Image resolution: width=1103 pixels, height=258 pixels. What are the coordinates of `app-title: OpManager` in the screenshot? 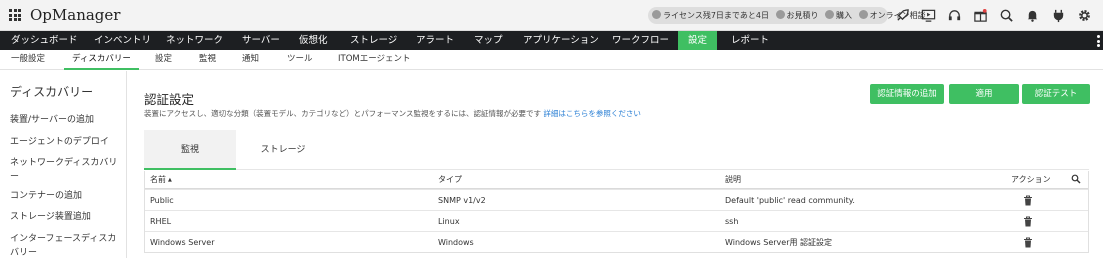 It's located at (75, 15).